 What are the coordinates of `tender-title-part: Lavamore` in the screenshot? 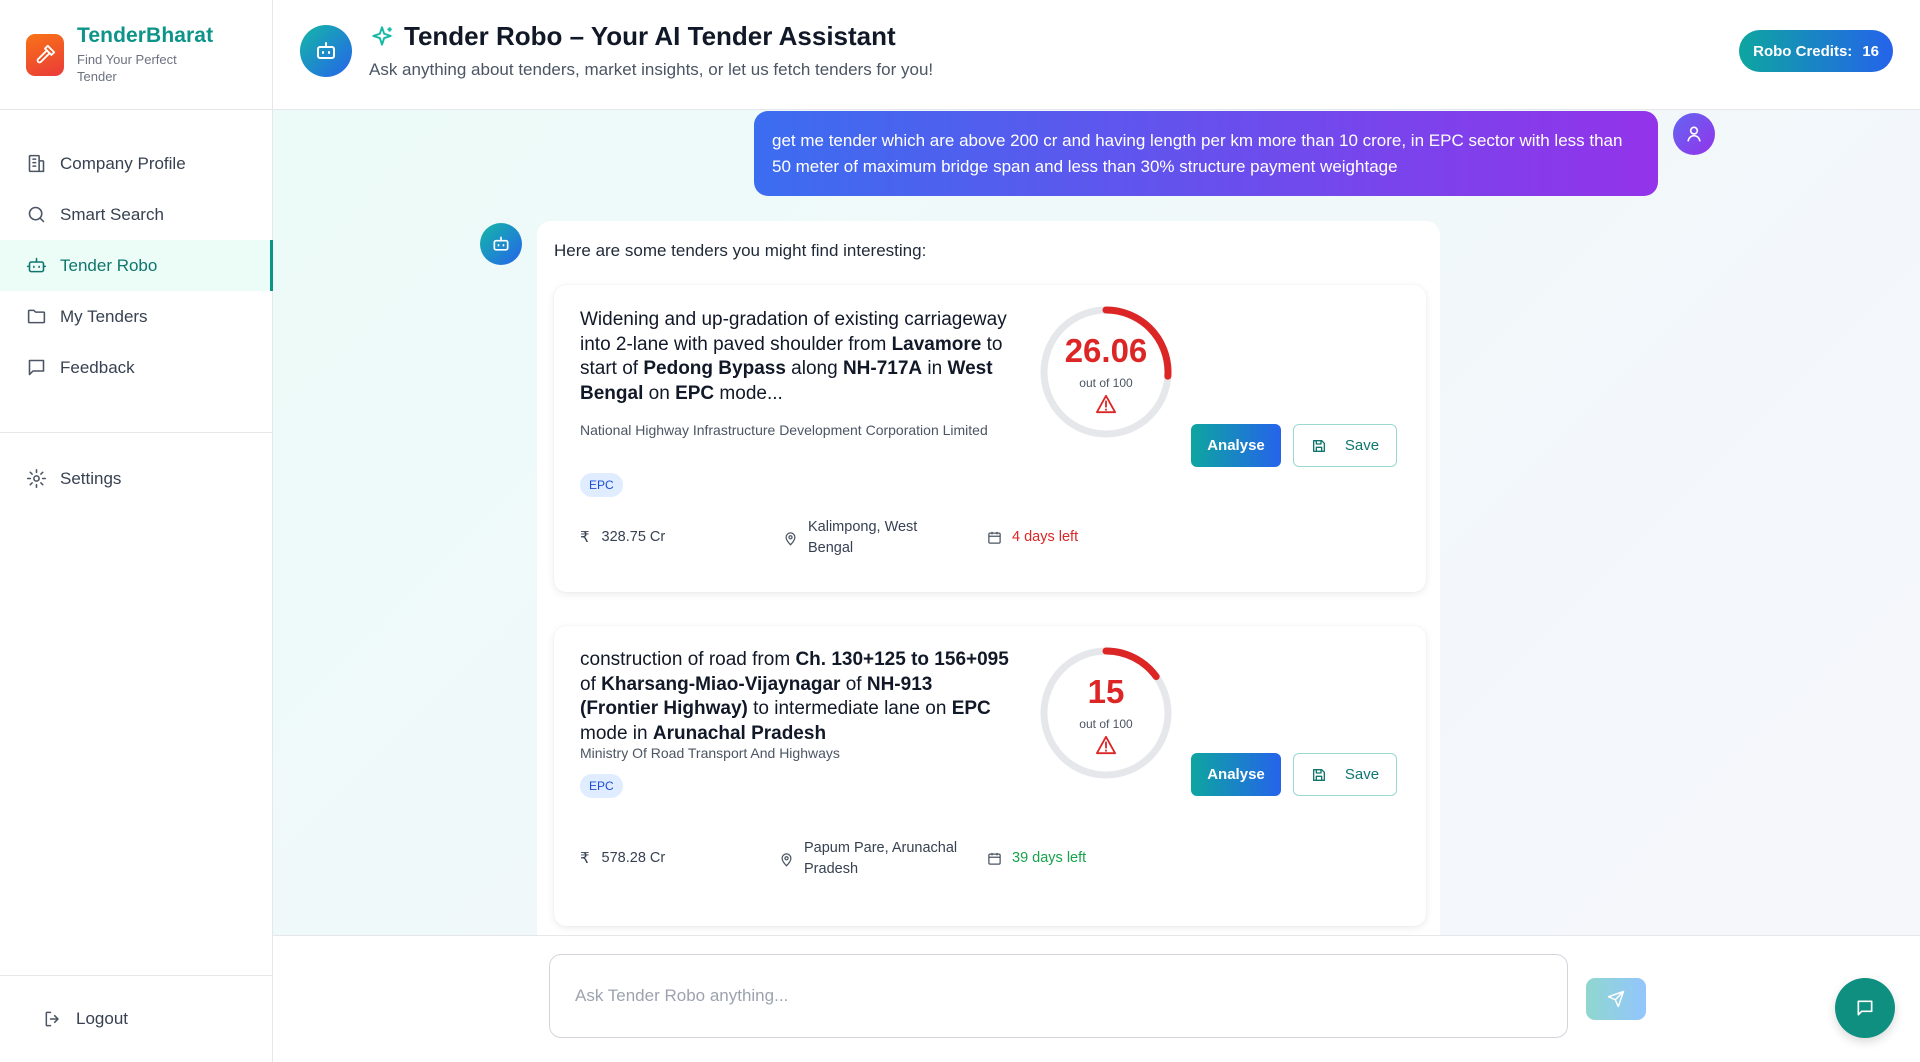 It's located at (936, 344).